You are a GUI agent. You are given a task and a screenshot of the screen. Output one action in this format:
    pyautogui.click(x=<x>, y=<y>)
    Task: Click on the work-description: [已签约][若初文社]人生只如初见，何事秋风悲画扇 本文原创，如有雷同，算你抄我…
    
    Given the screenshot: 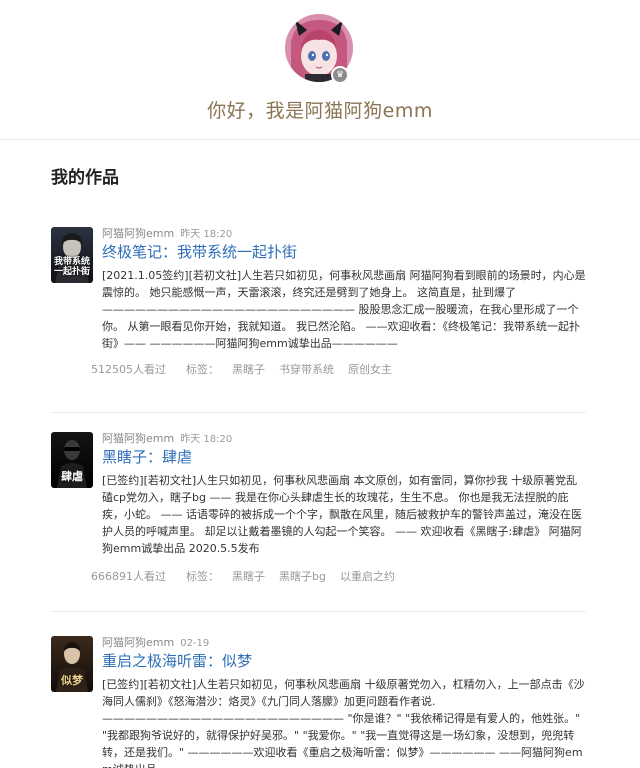 What is the action you would take?
    pyautogui.click(x=342, y=514)
    